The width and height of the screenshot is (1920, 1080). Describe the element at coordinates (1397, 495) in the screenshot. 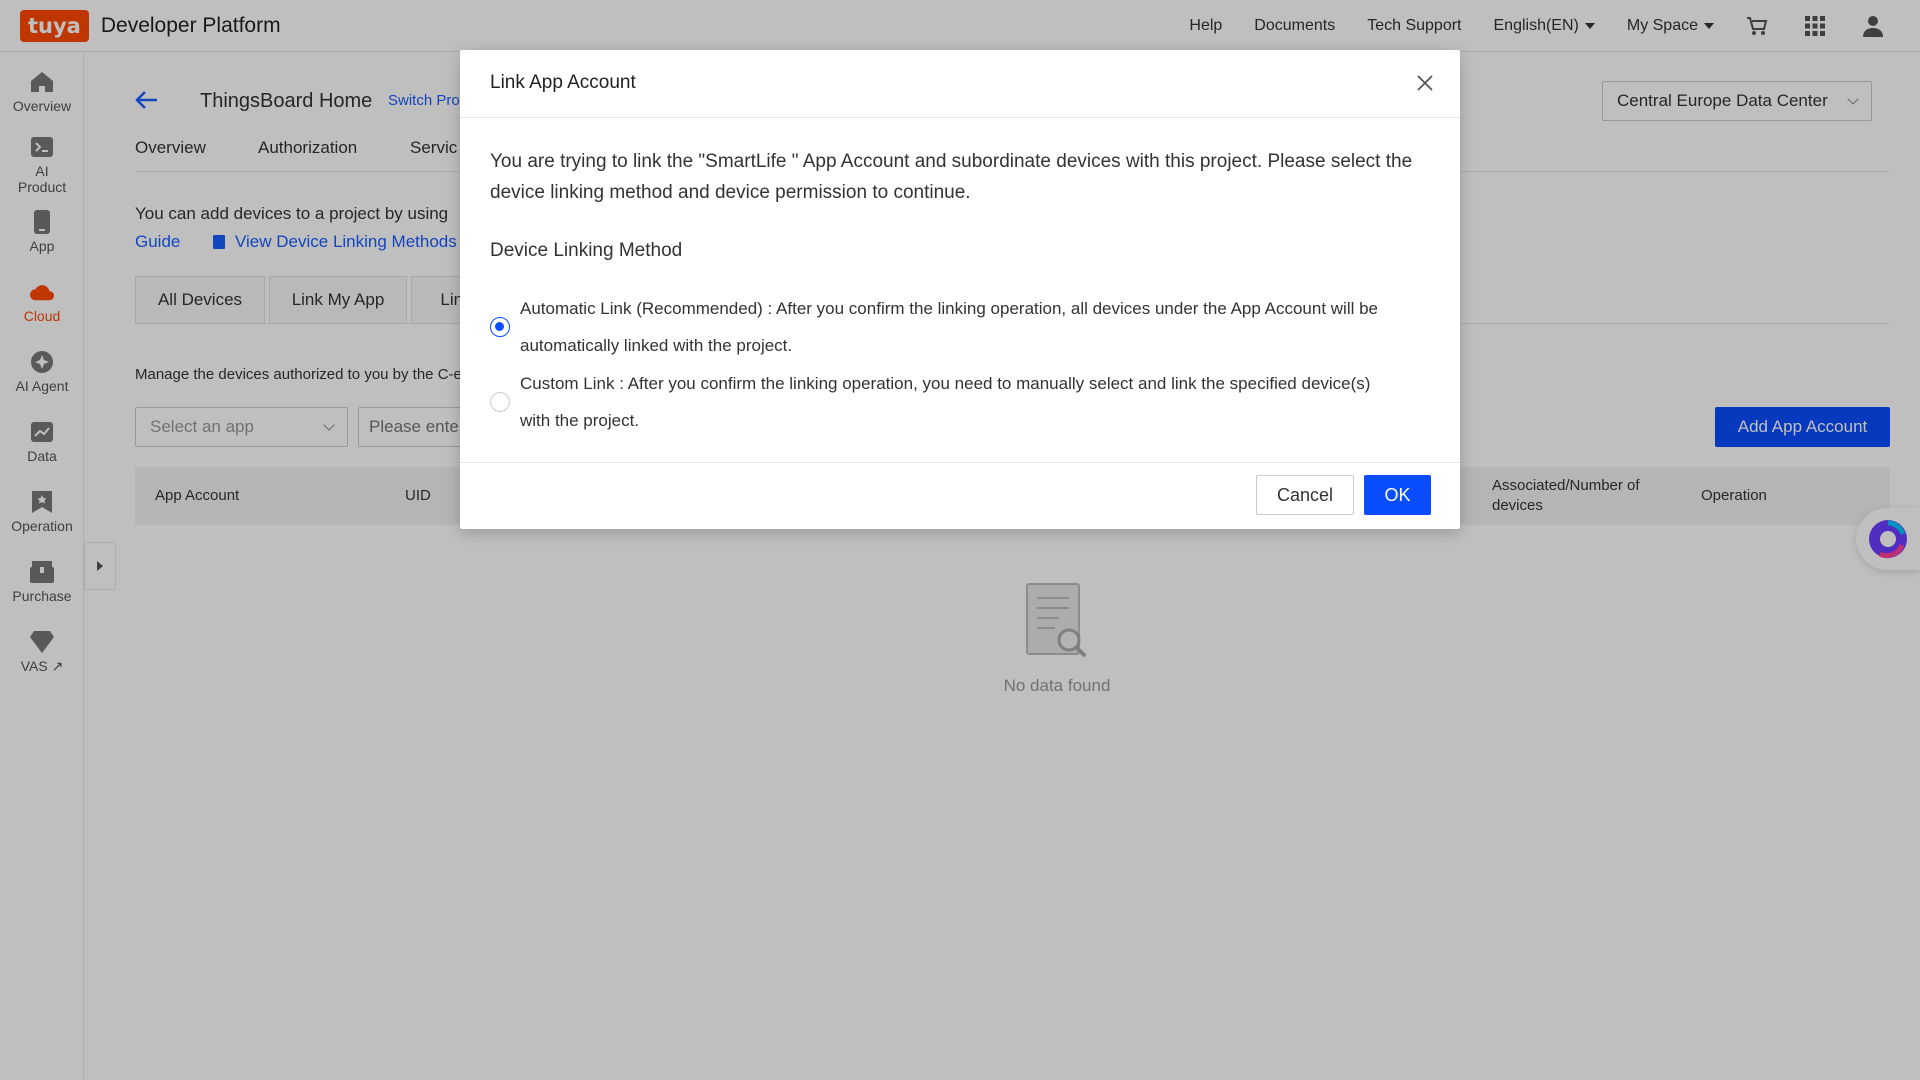

I see `ok-button: OK` at that location.